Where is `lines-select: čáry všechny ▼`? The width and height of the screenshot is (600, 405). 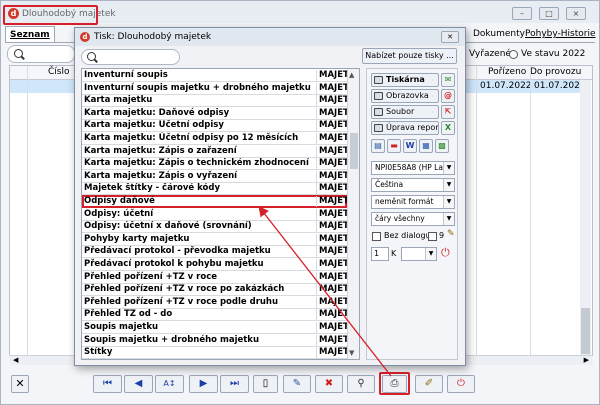 lines-select: čáry všechny ▼ is located at coordinates (413, 219).